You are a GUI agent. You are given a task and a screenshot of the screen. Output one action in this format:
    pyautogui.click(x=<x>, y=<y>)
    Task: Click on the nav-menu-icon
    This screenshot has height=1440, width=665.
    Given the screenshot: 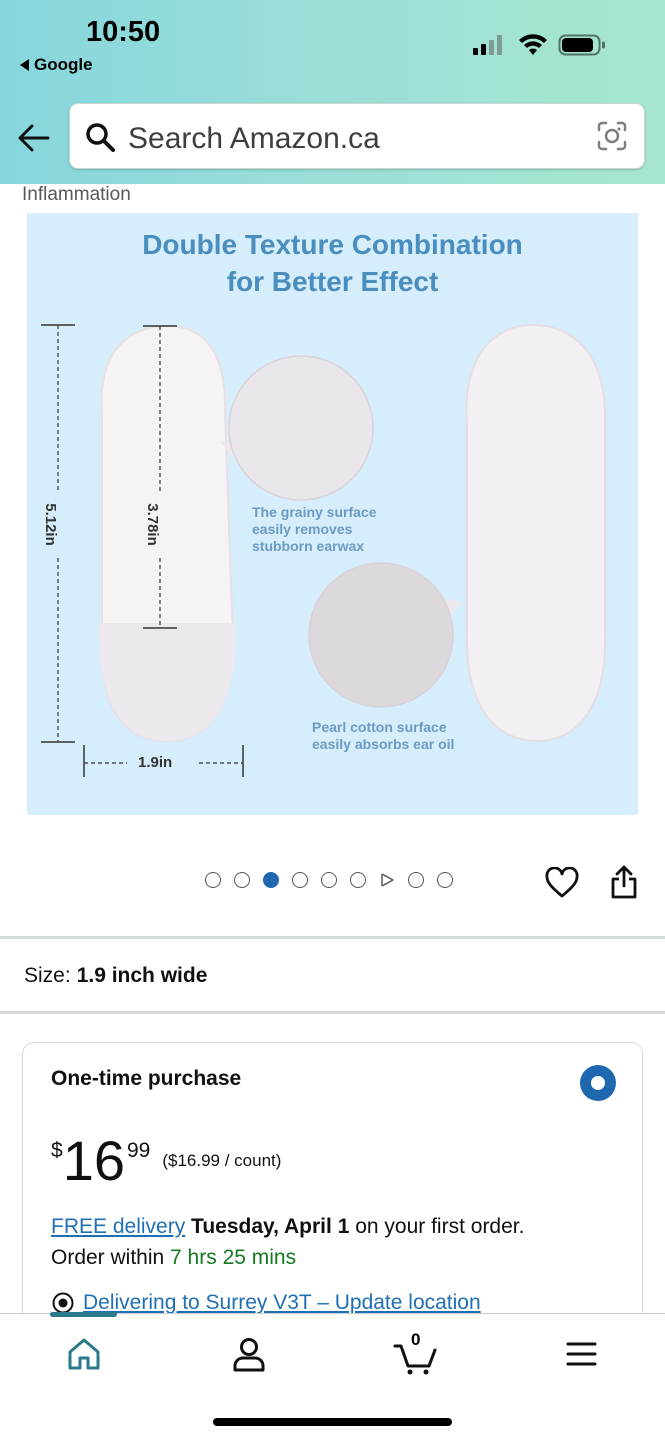 What is the action you would take?
    pyautogui.click(x=581, y=1354)
    